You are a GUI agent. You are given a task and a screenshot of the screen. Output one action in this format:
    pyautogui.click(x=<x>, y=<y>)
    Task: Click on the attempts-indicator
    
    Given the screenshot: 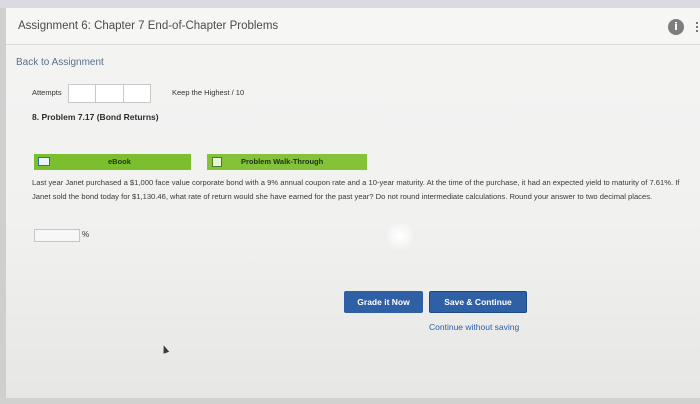 What is the action you would take?
    pyautogui.click(x=109, y=93)
    